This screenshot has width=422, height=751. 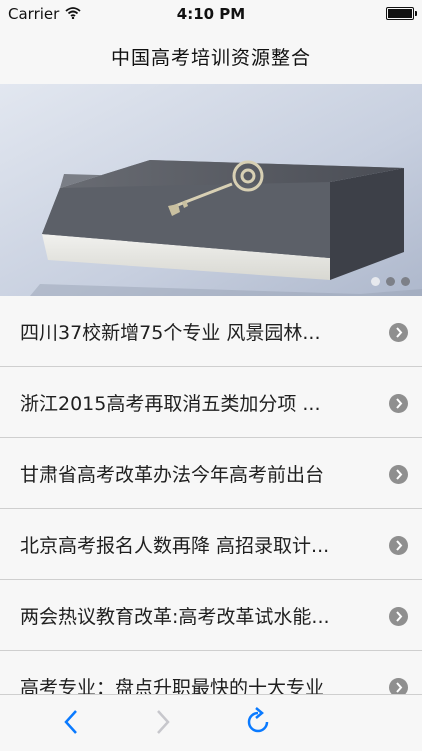 What do you see at coordinates (211, 672) in the screenshot?
I see `list-item: 高考专业：盘点升职最快的十大专业` at bounding box center [211, 672].